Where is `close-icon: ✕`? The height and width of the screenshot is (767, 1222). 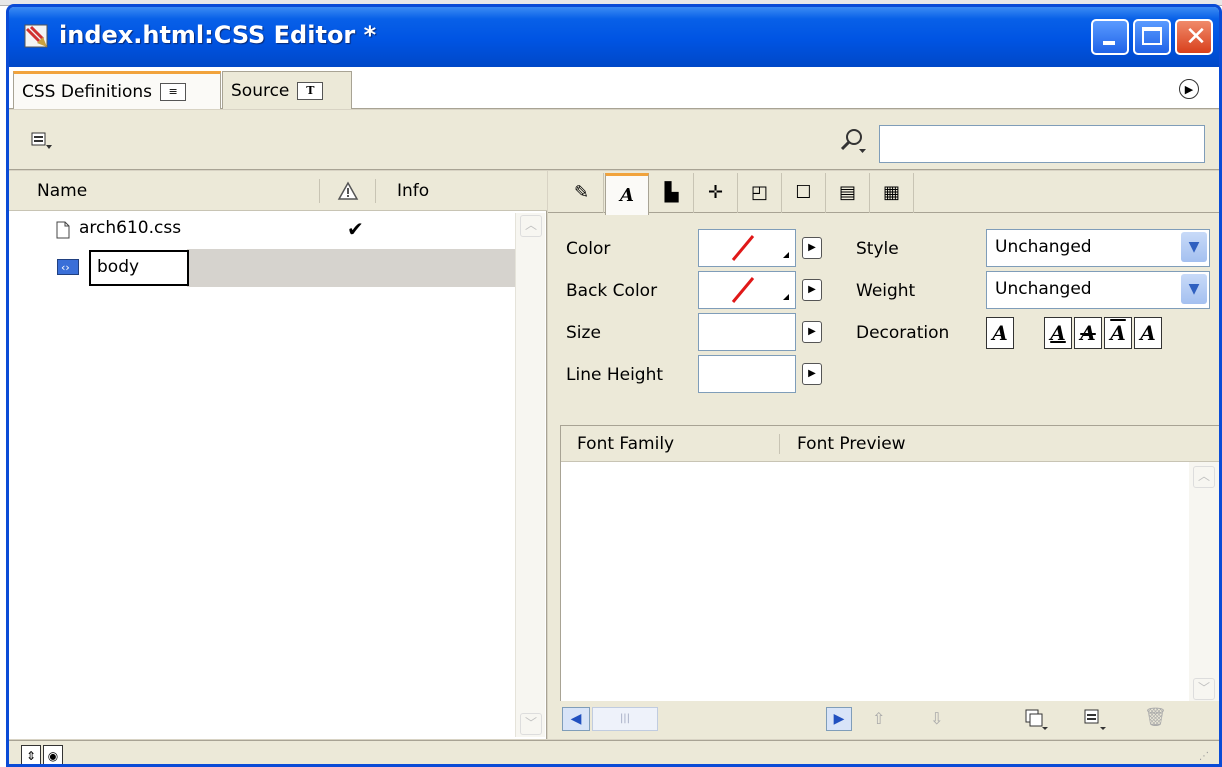 close-icon: ✕ is located at coordinates (1196, 37).